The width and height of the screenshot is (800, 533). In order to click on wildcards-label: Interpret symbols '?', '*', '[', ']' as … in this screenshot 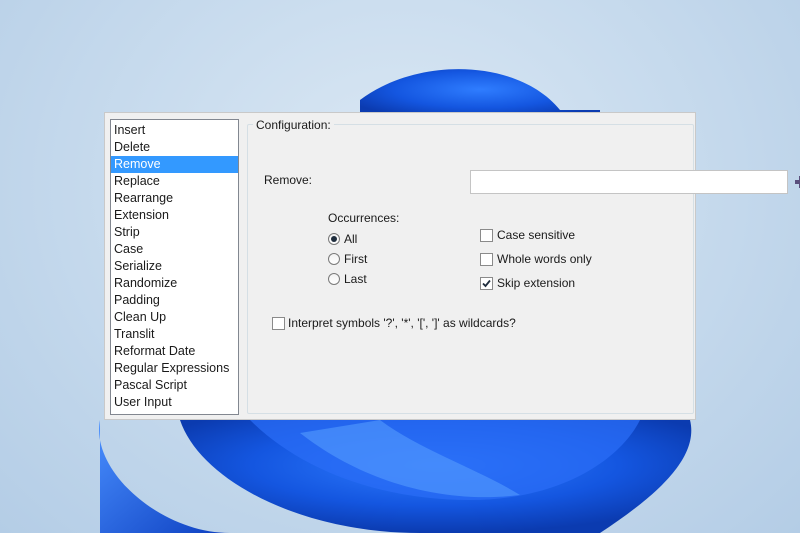, I will do `click(402, 323)`.